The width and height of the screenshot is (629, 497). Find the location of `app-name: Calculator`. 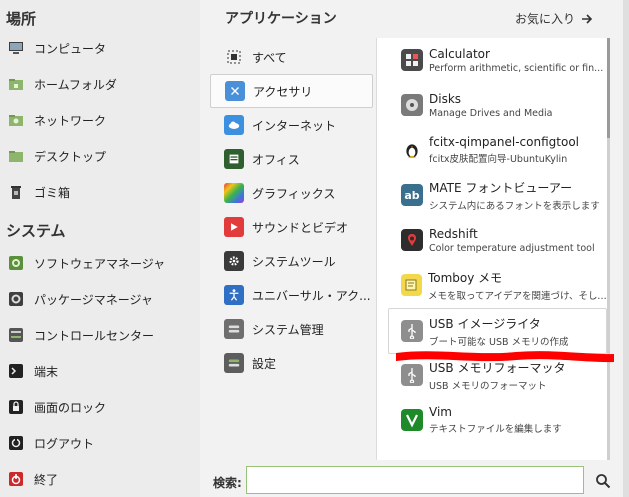

app-name: Calculator is located at coordinates (459, 53).